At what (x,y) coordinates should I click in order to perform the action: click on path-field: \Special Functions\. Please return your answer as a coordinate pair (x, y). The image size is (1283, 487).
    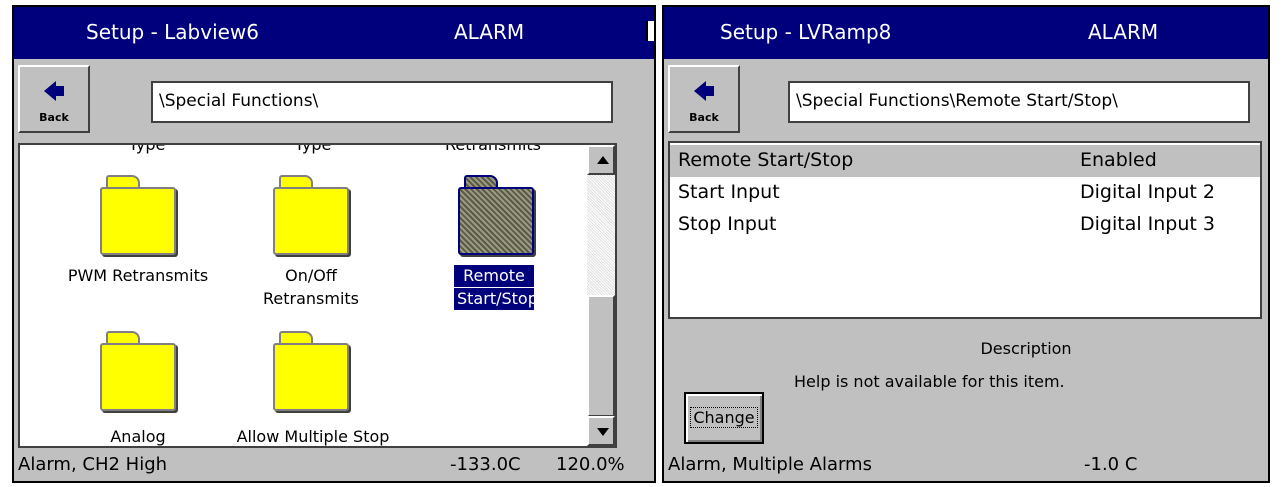
    Looking at the image, I should click on (382, 102).